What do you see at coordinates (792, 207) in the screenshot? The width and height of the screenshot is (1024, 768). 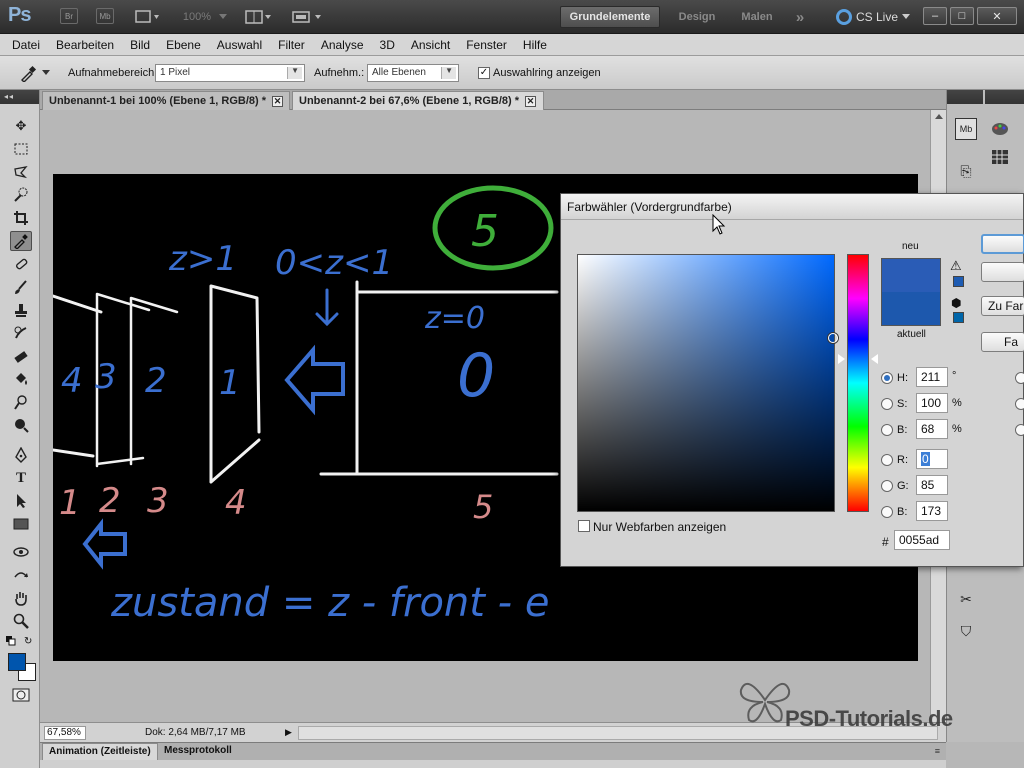 I see `dialog-title-bar: Farbwähler (Vordergrundfarbe)` at bounding box center [792, 207].